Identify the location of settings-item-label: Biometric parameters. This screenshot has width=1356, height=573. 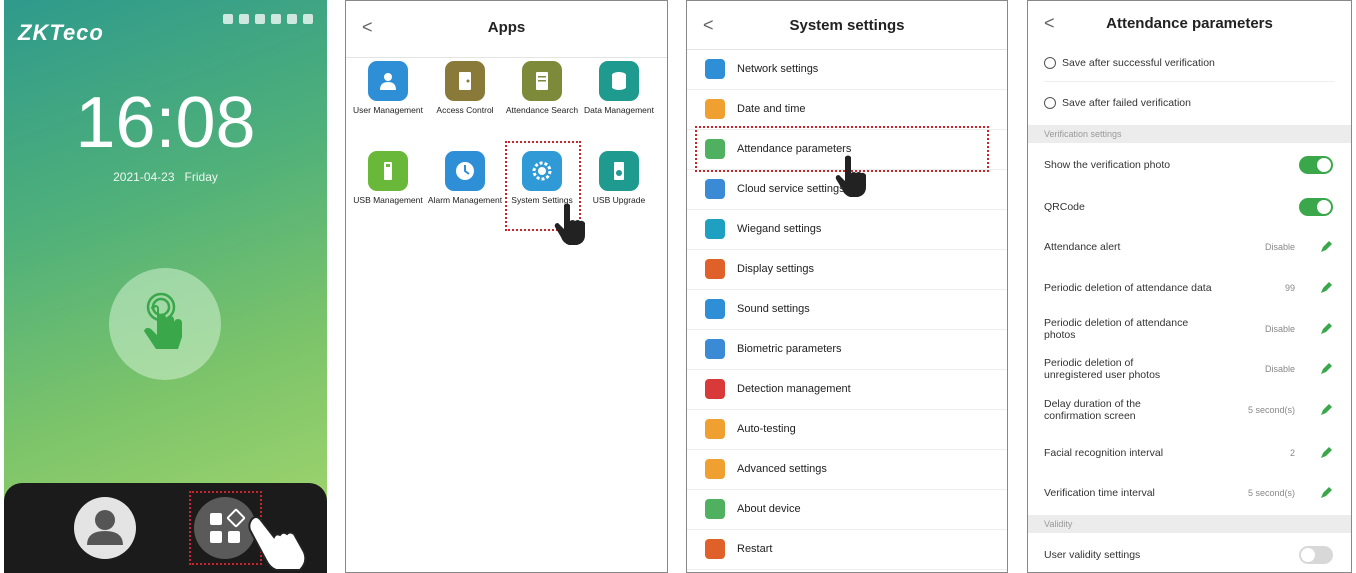
(789, 349).